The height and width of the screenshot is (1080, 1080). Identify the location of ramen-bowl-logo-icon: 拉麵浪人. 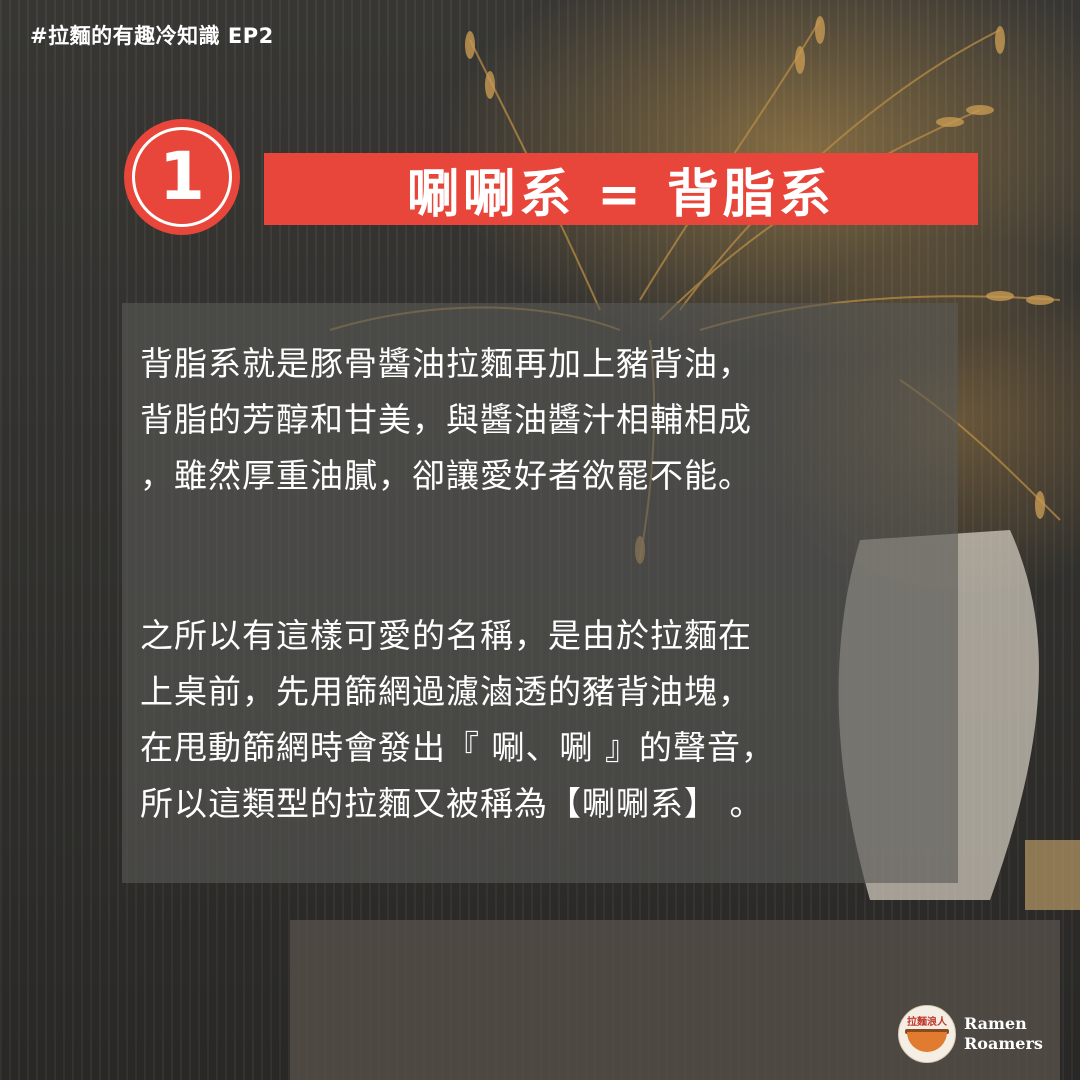
(927, 1034).